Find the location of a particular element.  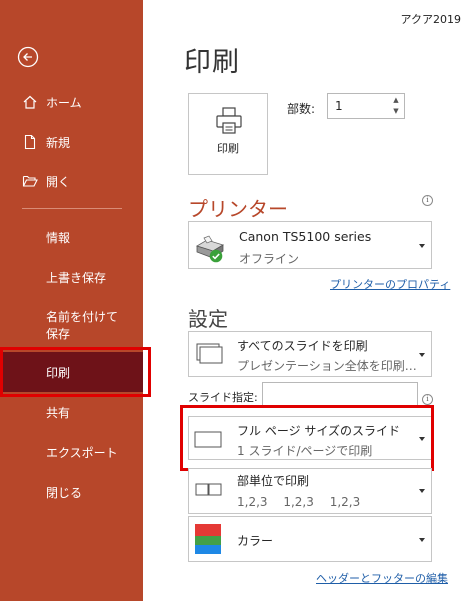

sidebar-item-info: 情報 is located at coordinates (71, 237).